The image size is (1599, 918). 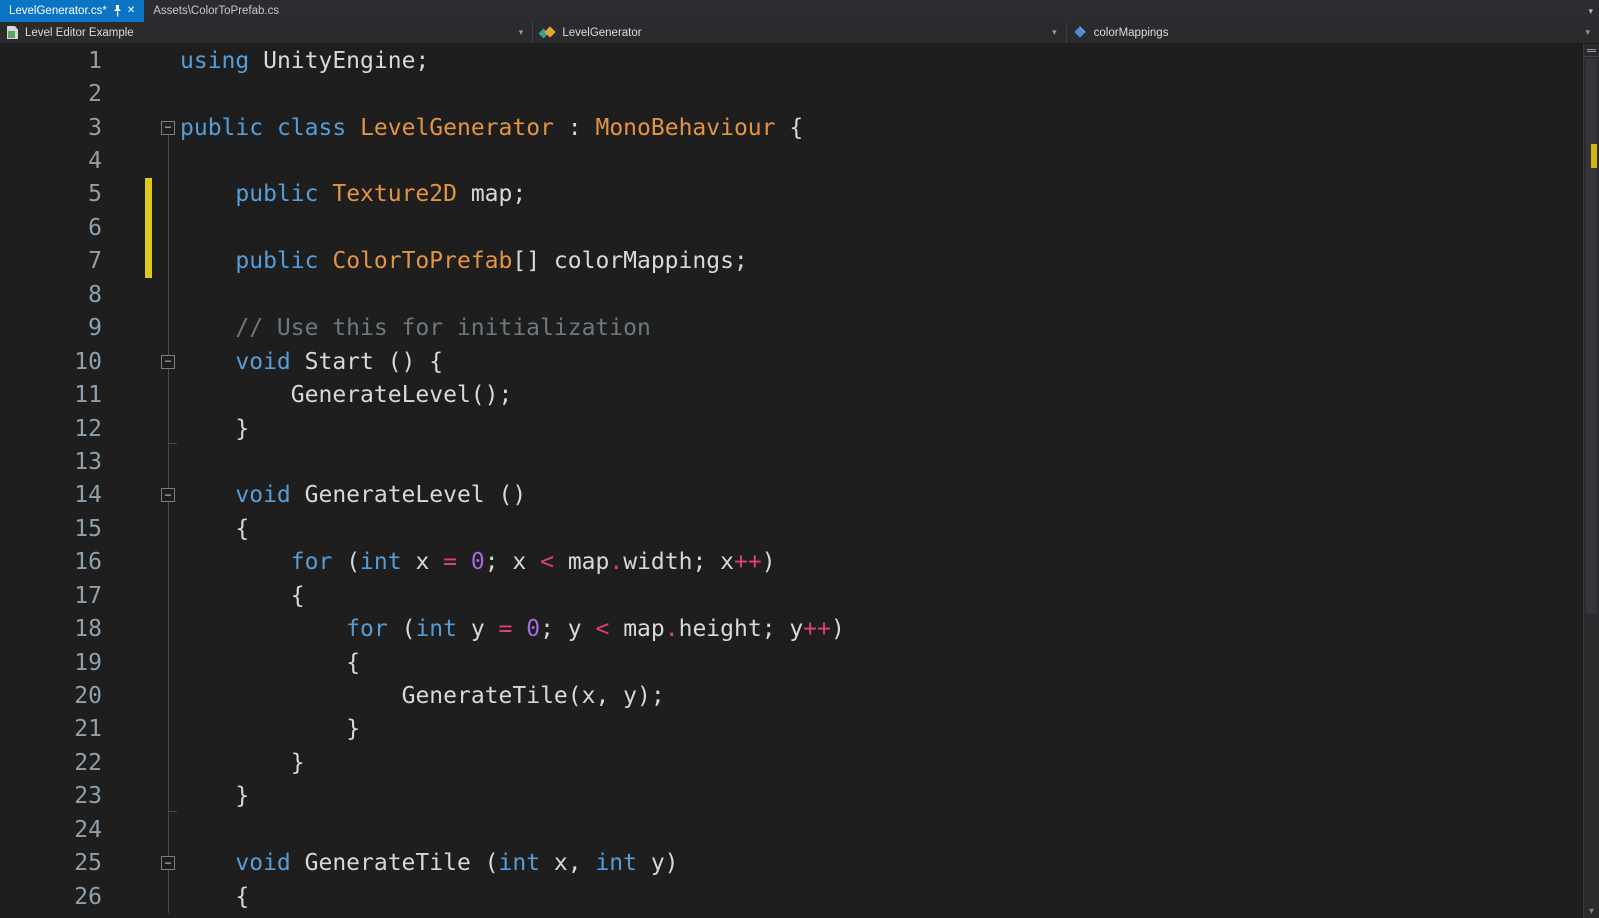 I want to click on code-token: map, so click(x=581, y=562).